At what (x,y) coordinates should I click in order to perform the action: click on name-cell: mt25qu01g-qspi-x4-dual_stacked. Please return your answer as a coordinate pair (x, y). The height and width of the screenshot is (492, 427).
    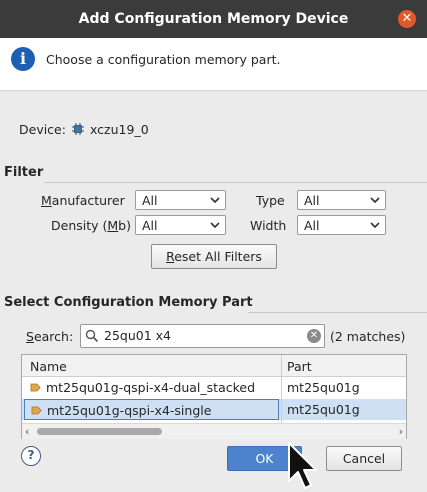
    Looking at the image, I should click on (151, 387).